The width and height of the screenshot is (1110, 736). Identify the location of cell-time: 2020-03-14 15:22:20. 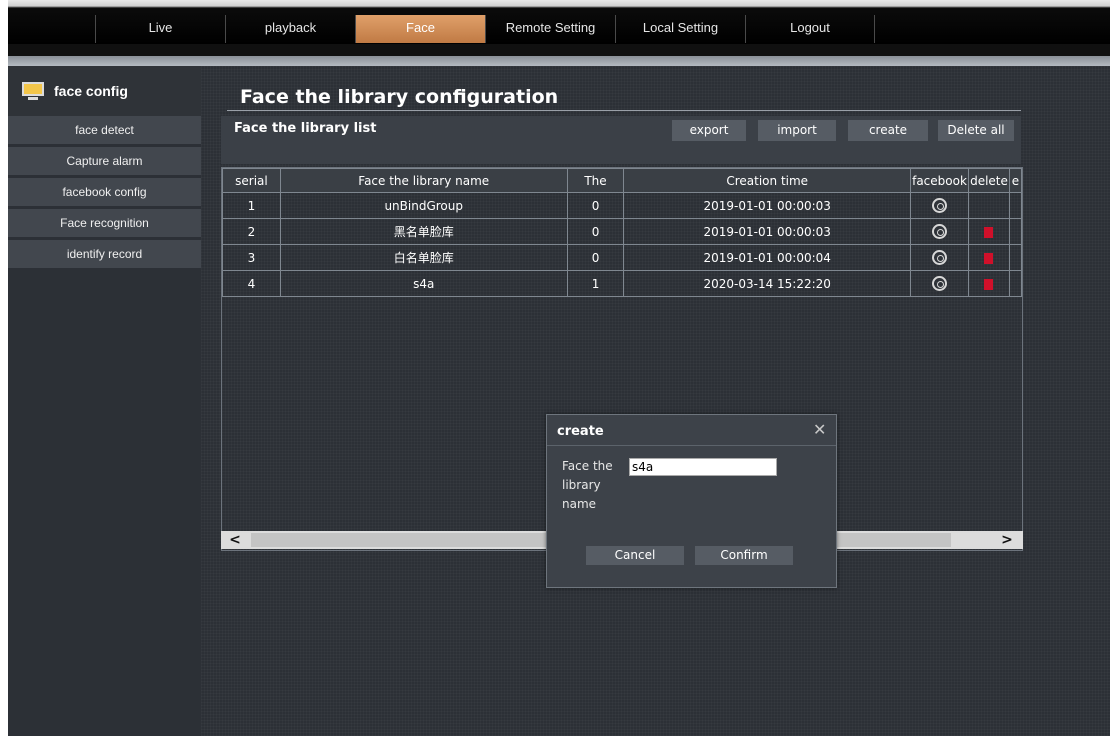
(767, 283).